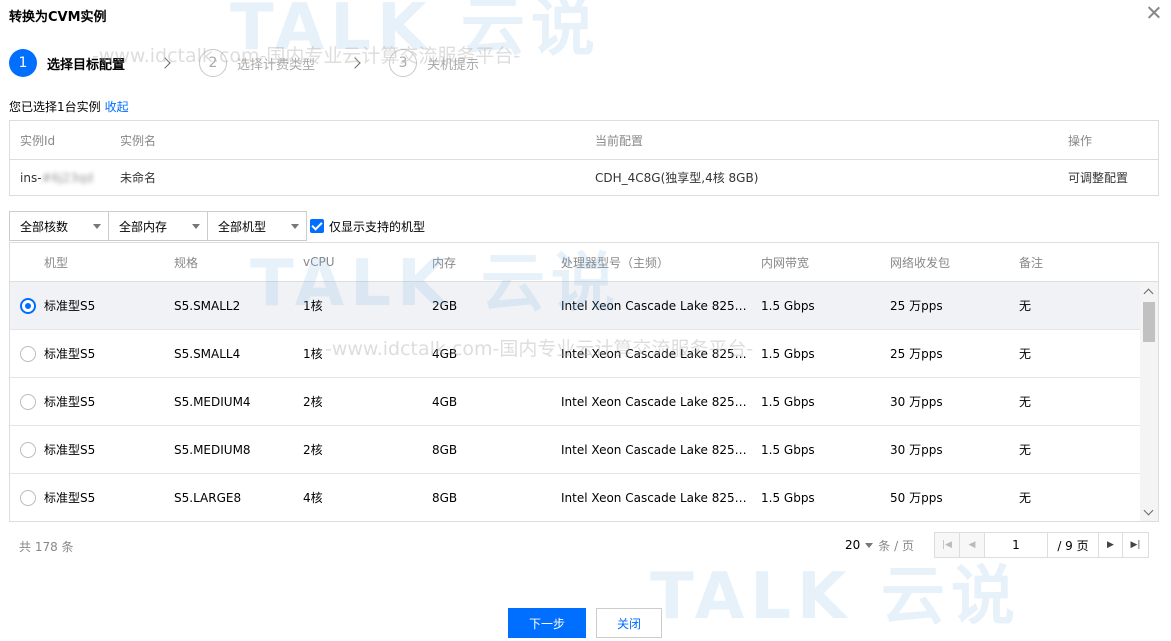  Describe the element at coordinates (56, 262) in the screenshot. I see `header-model-type: 机型` at that location.